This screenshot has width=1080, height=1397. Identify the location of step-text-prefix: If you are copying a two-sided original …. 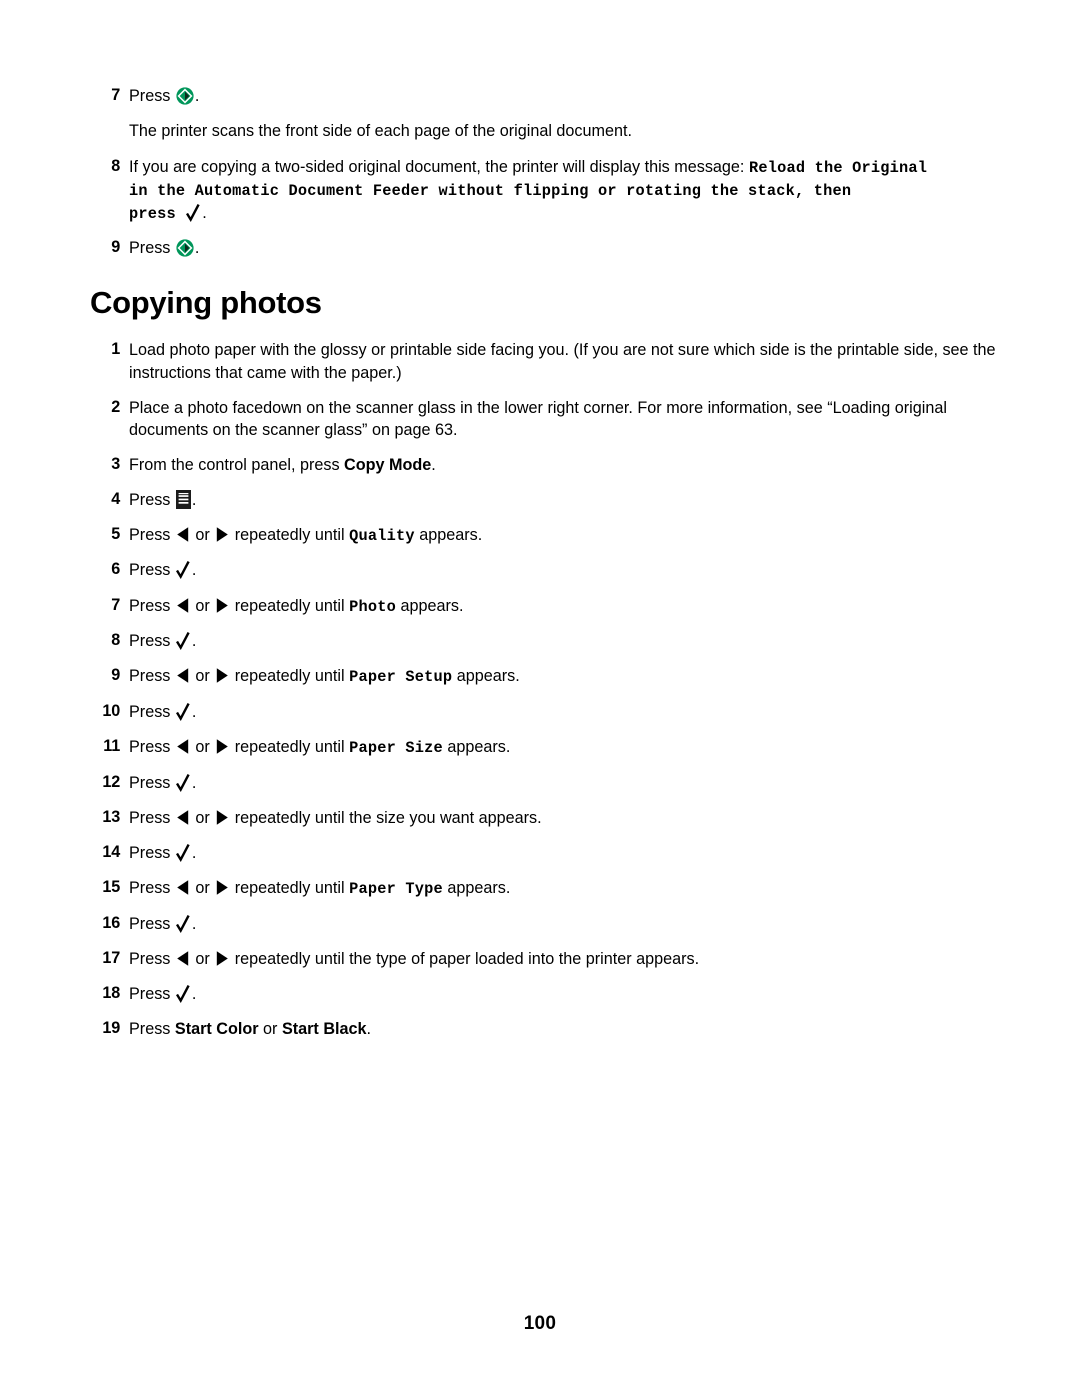
(439, 167).